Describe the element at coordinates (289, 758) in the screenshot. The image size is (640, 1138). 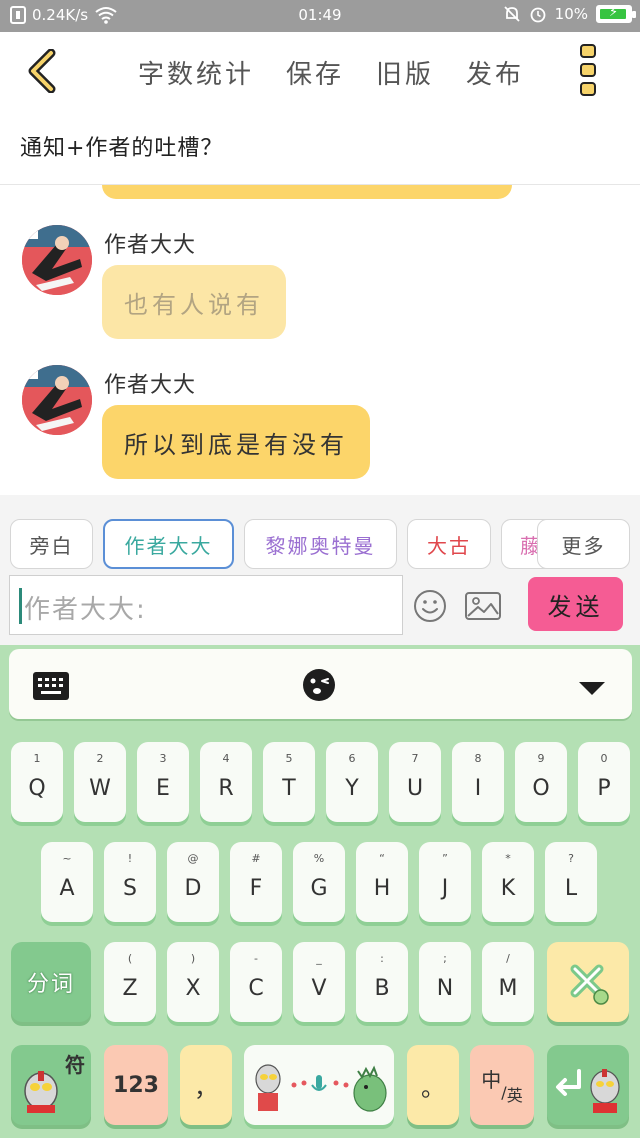
I see `key-sub-label: 5` at that location.